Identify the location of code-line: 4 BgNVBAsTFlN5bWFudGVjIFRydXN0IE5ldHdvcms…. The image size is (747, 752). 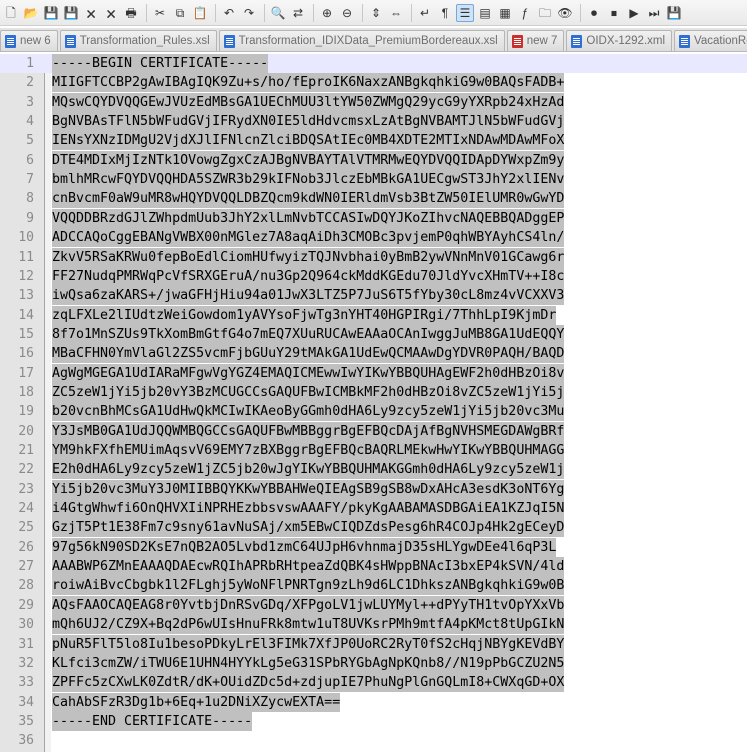
(373, 122).